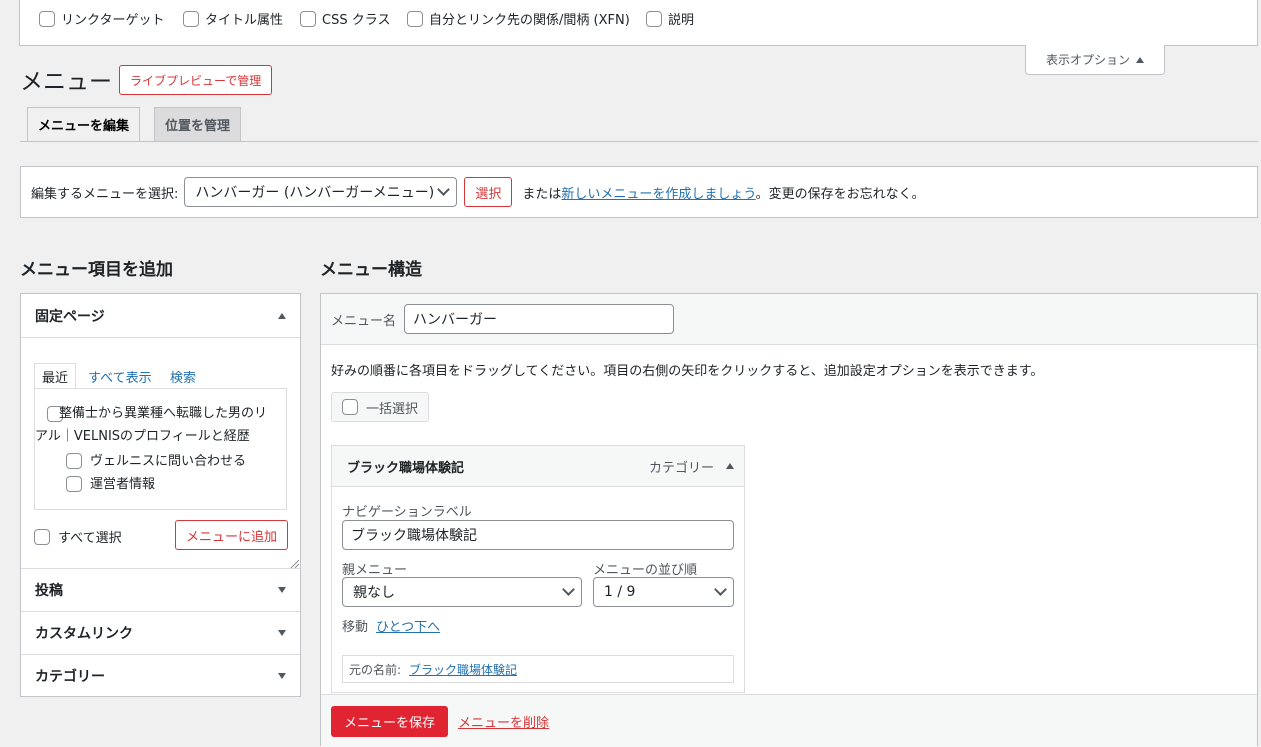 The image size is (1261, 747). What do you see at coordinates (371, 270) in the screenshot?
I see `menu-structure-title: メニュー構造` at bounding box center [371, 270].